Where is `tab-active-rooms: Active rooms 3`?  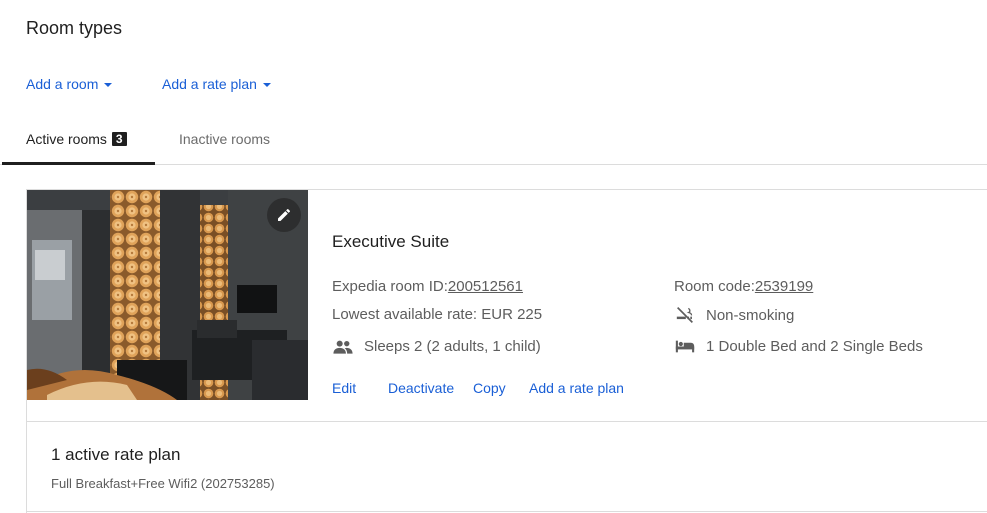 tab-active-rooms: Active rooms 3 is located at coordinates (78, 140).